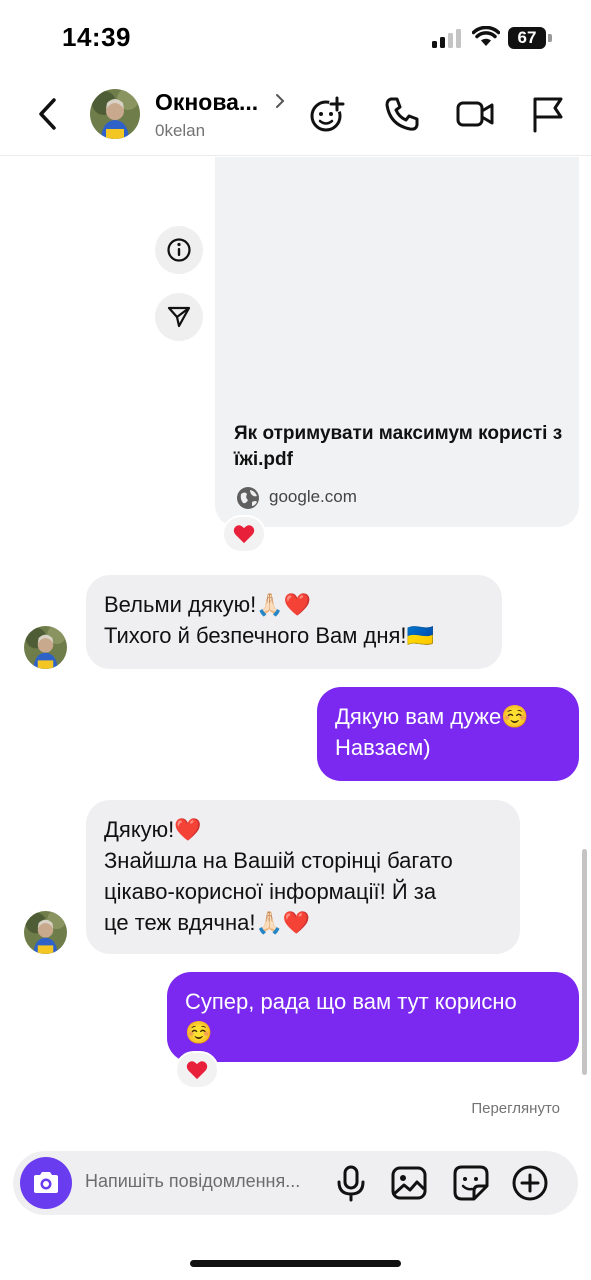 The image size is (591, 1280). I want to click on chevron-right-icon, so click(280, 101).